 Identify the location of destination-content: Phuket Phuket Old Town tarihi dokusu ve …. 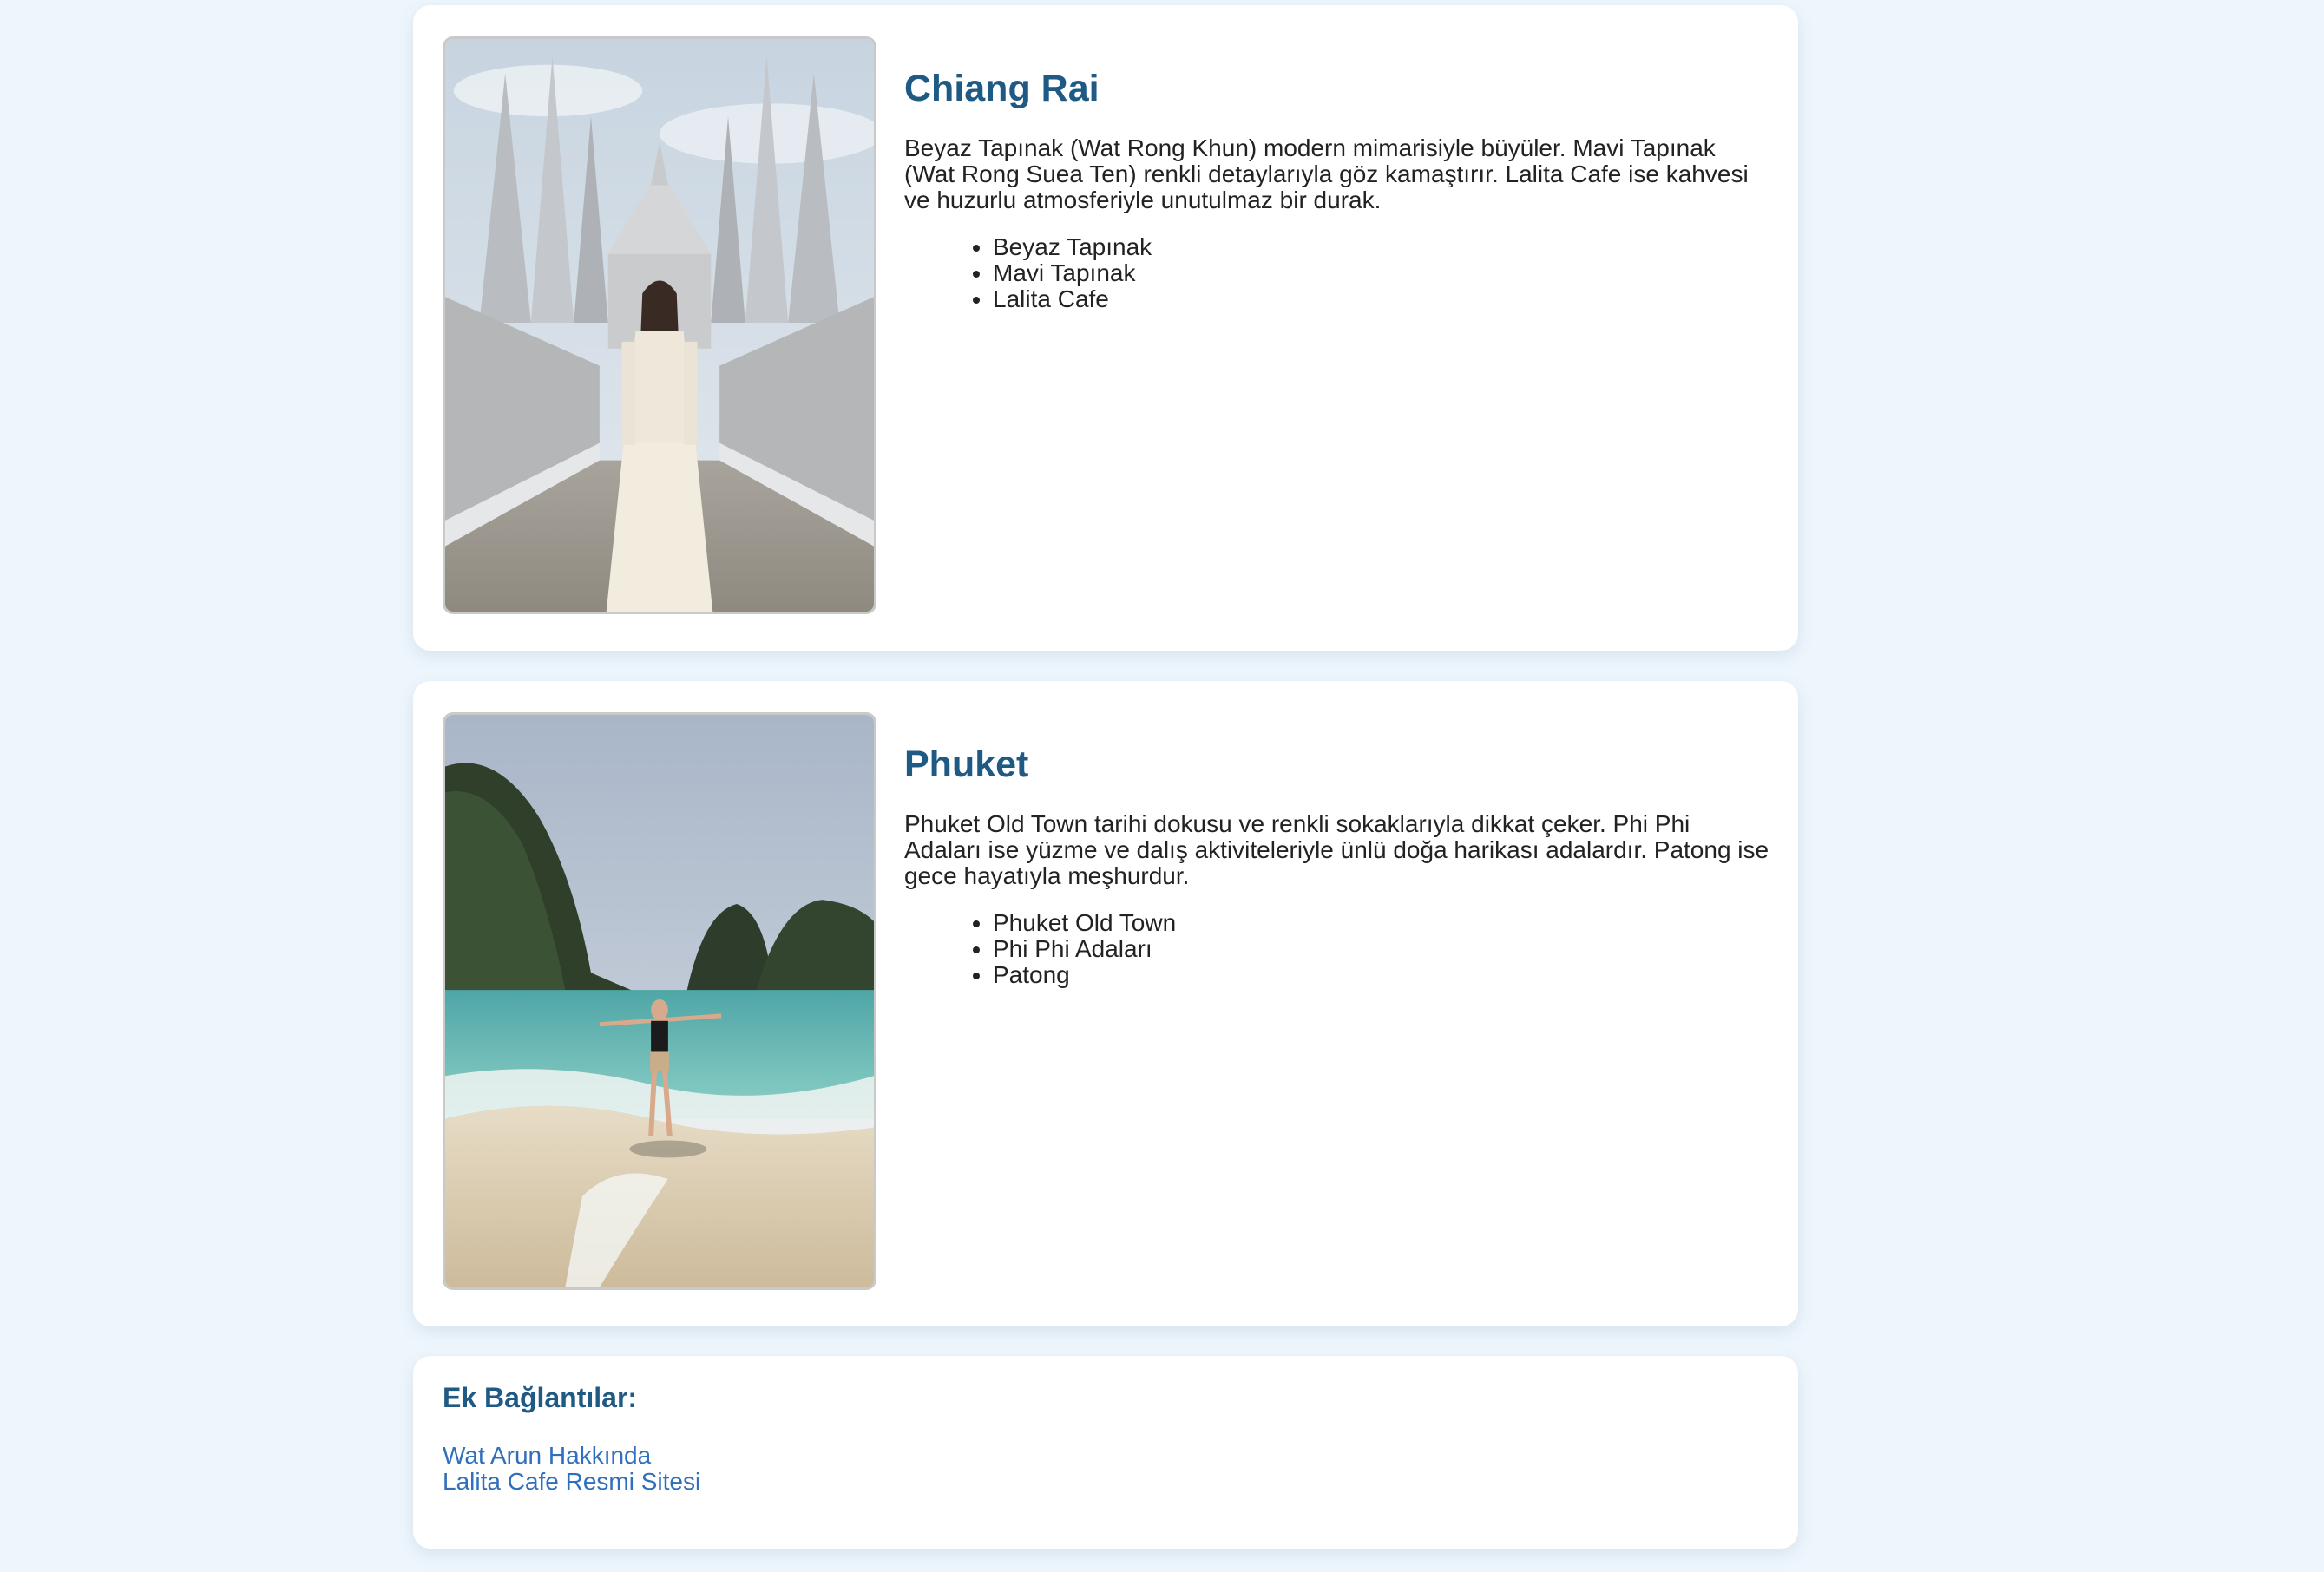
(1338, 865).